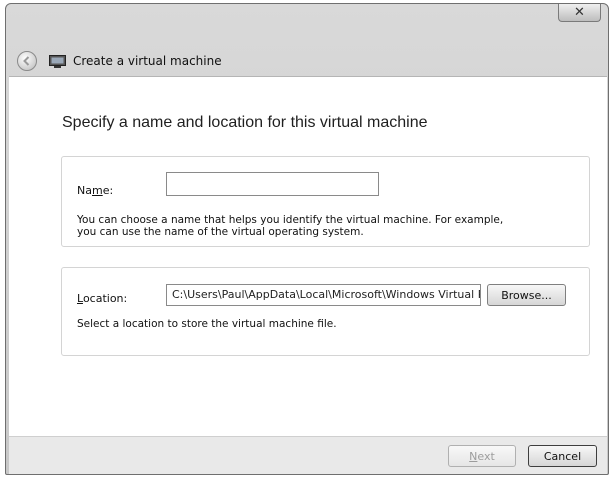  What do you see at coordinates (95, 190) in the screenshot?
I see `name-label: Name:` at bounding box center [95, 190].